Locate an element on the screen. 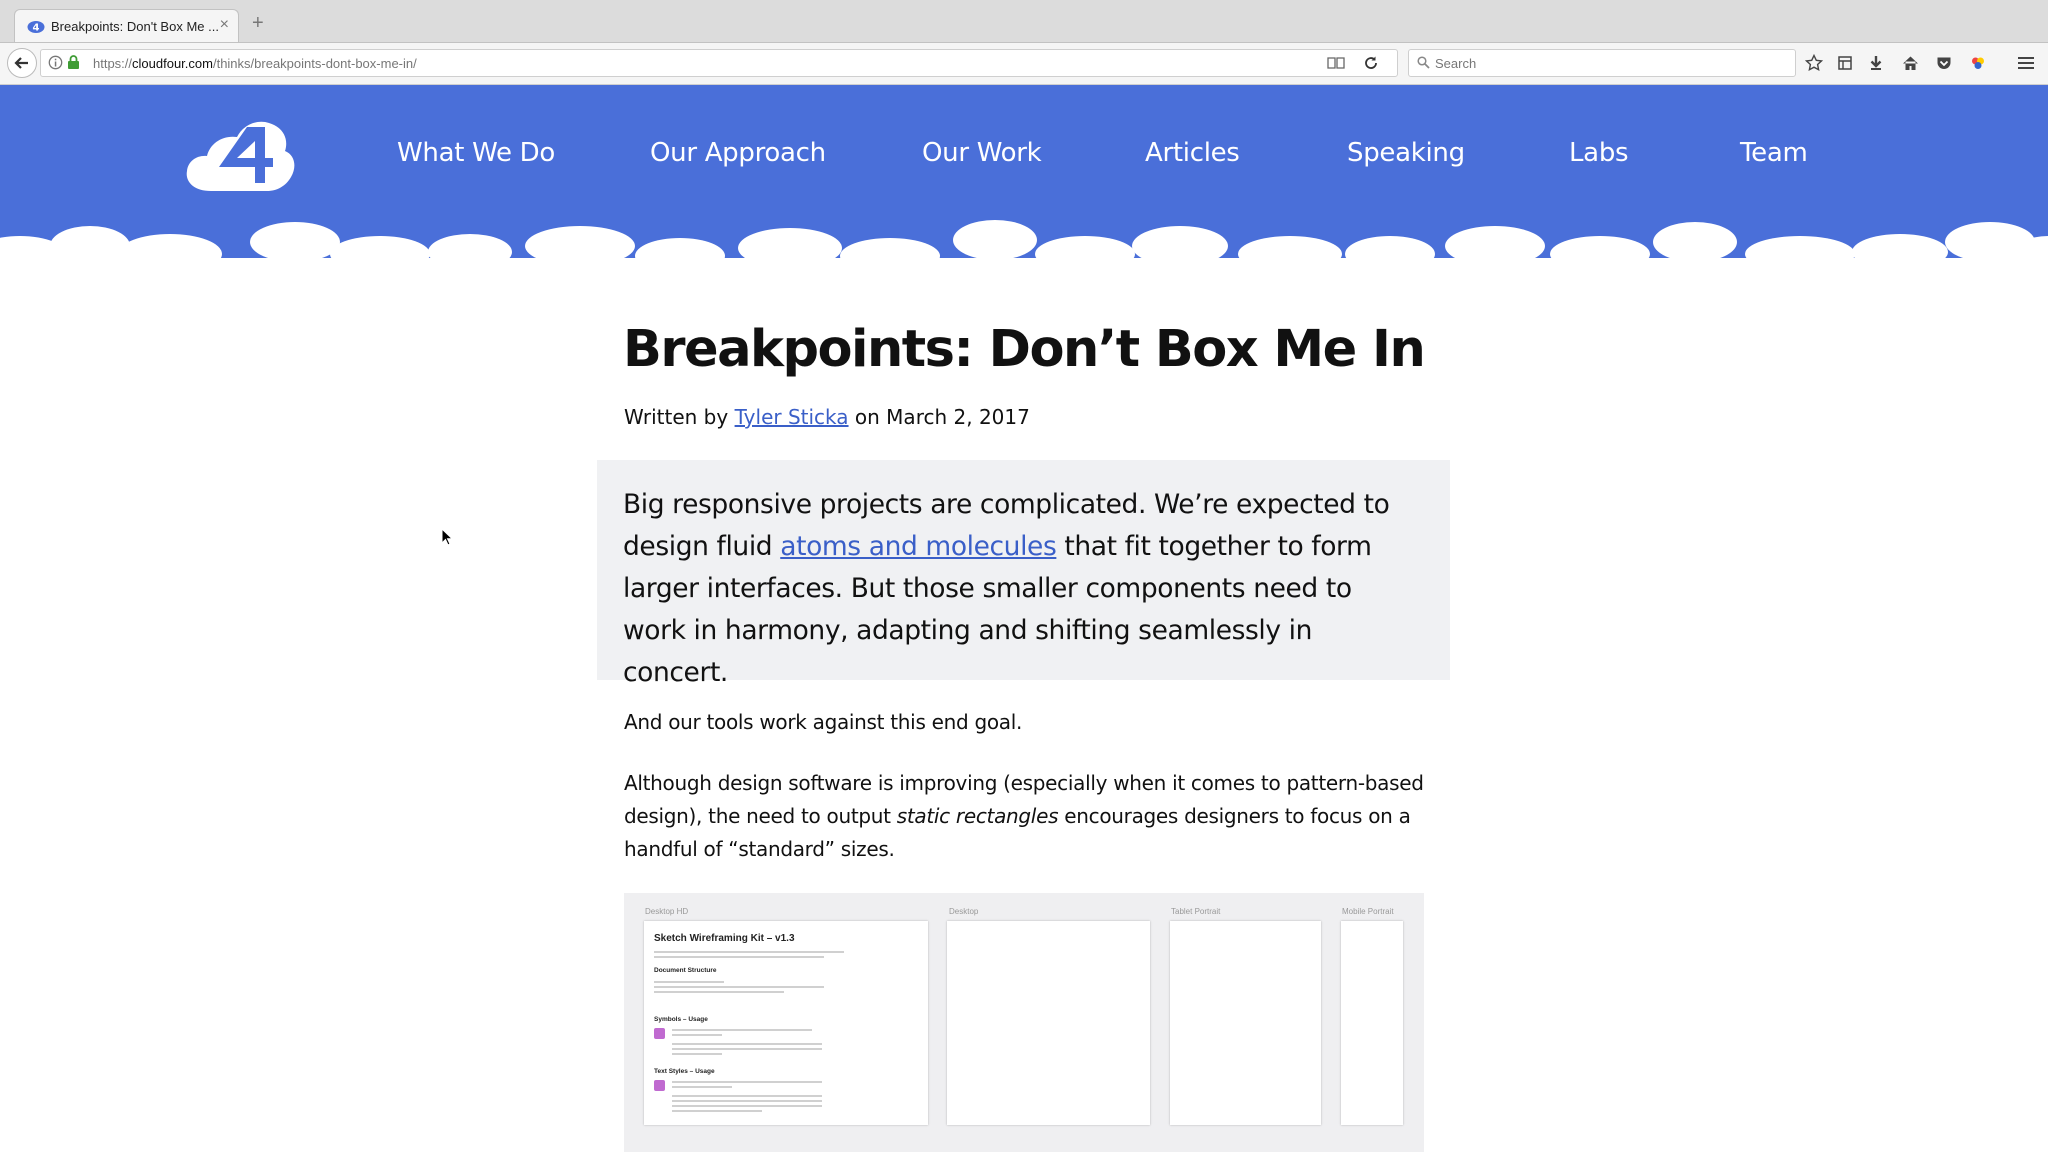 The image size is (2048, 1152). reload-icon is located at coordinates (1371, 63).